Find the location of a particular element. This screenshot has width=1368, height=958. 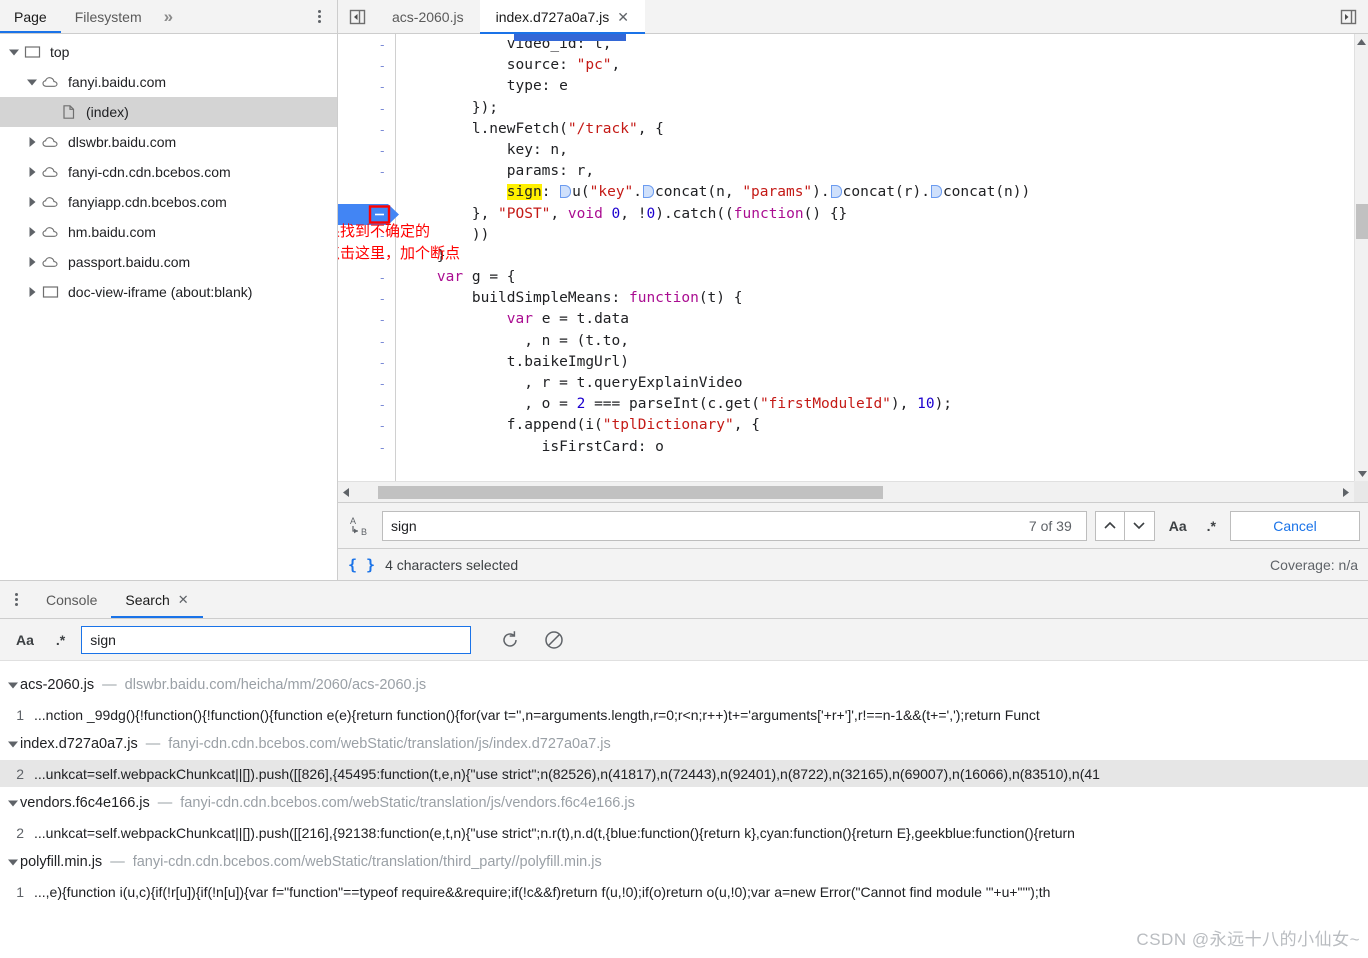

editor-search-field: 7 of 39 is located at coordinates (734, 525).